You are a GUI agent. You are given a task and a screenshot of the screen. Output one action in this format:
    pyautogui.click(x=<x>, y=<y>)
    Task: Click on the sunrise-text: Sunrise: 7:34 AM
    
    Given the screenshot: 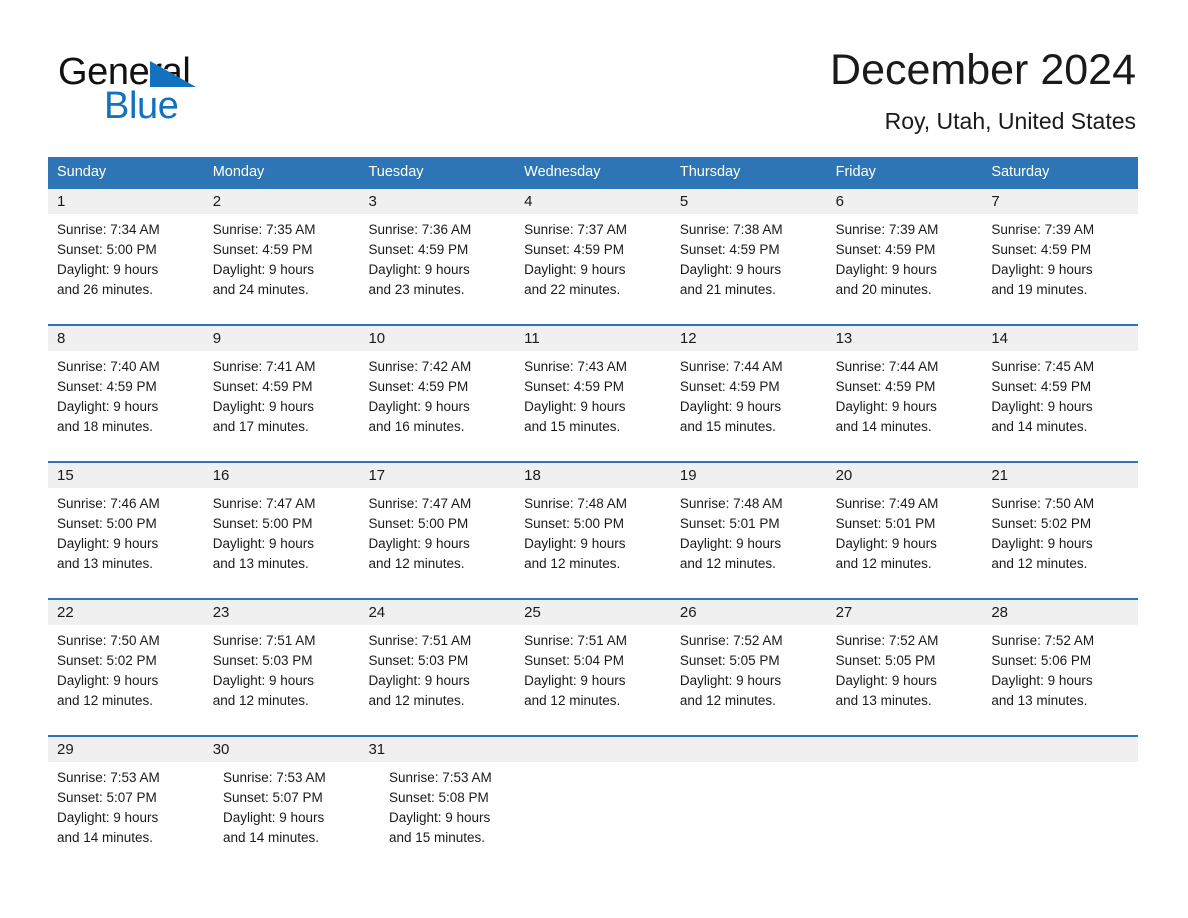 What is the action you would take?
    pyautogui.click(x=108, y=229)
    